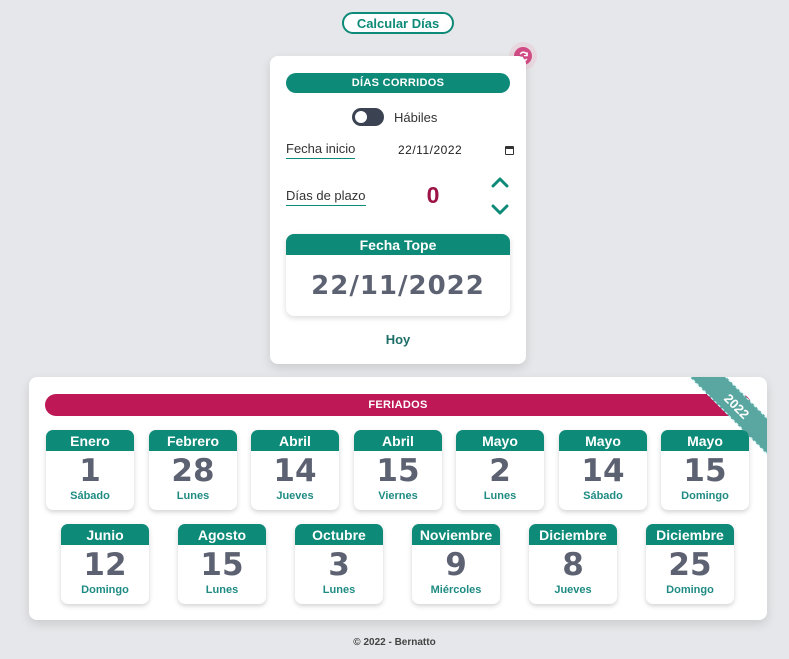 Image resolution: width=789 pixels, height=659 pixels. I want to click on holiday-day: 25, so click(690, 565).